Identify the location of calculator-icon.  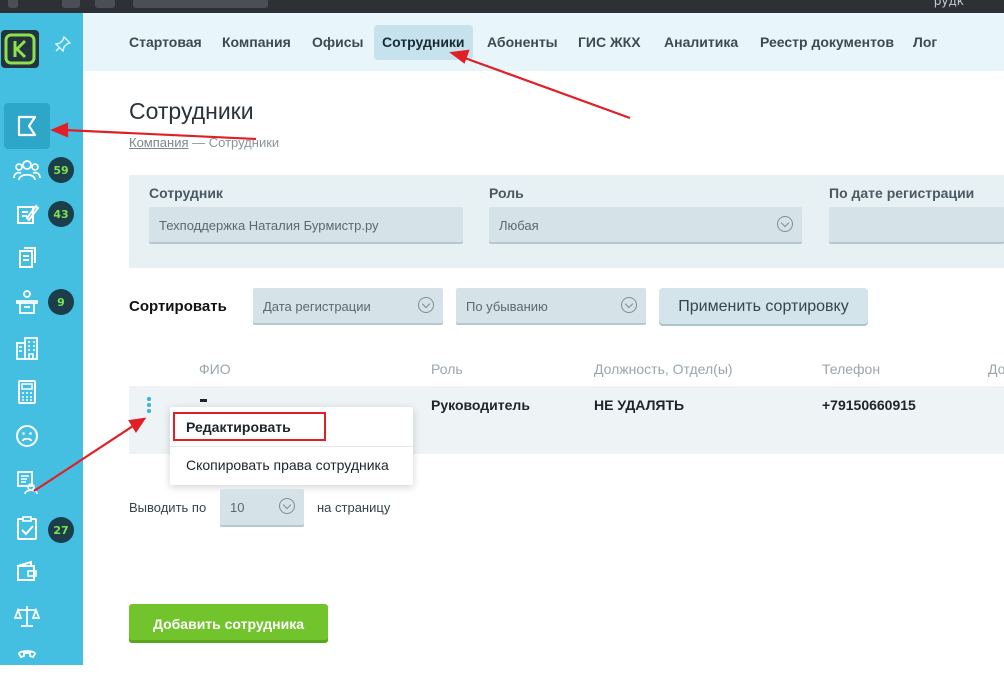
(27, 392).